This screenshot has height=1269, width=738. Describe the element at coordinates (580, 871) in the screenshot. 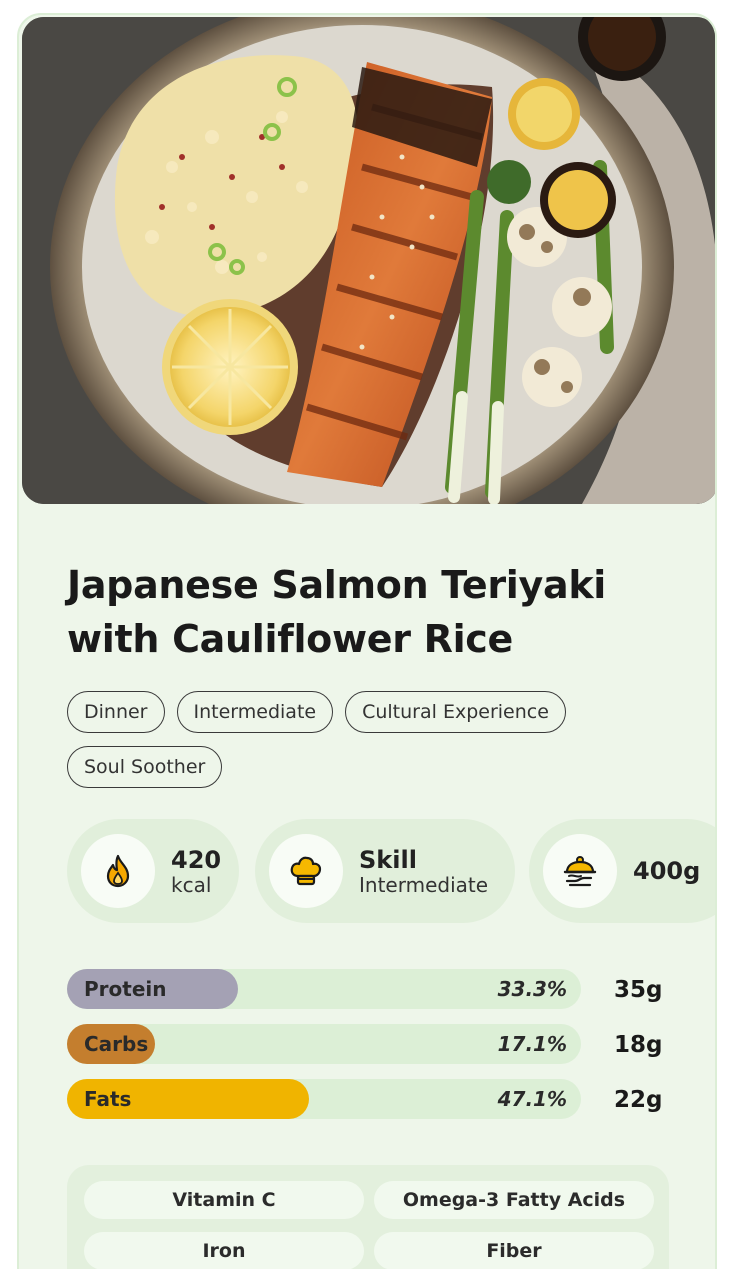

I see `food-scale-icon` at that location.